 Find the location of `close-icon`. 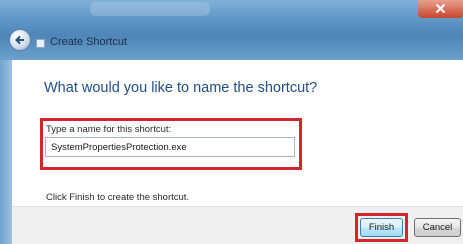

close-icon is located at coordinates (440, 8).